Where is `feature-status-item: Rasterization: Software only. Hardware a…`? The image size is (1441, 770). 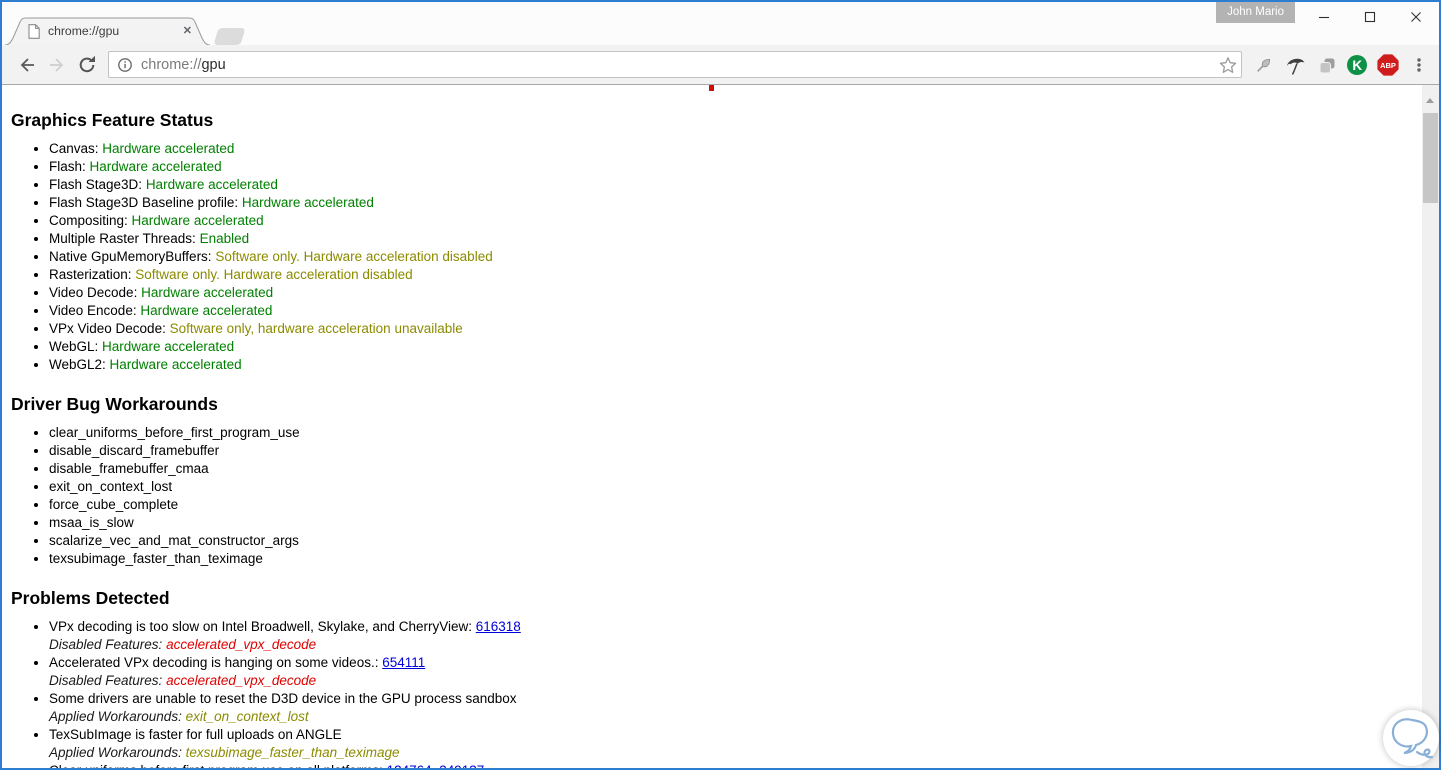
feature-status-item: Rasterization: Software only. Hardware a… is located at coordinates (735, 275).